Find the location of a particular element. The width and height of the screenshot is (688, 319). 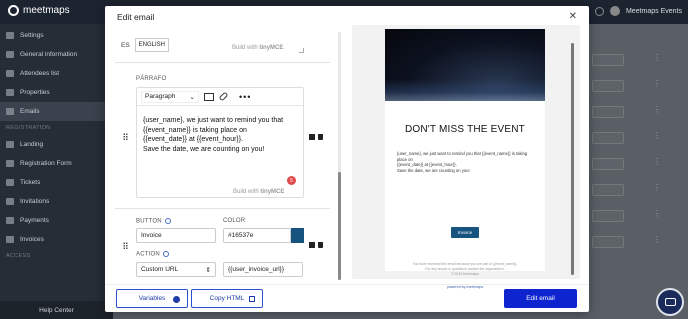

paragraph-label: PÁRRAFO is located at coordinates (151, 79).